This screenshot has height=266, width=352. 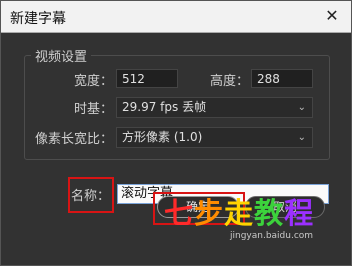 I want to click on watermark-char: 走, so click(x=239, y=213).